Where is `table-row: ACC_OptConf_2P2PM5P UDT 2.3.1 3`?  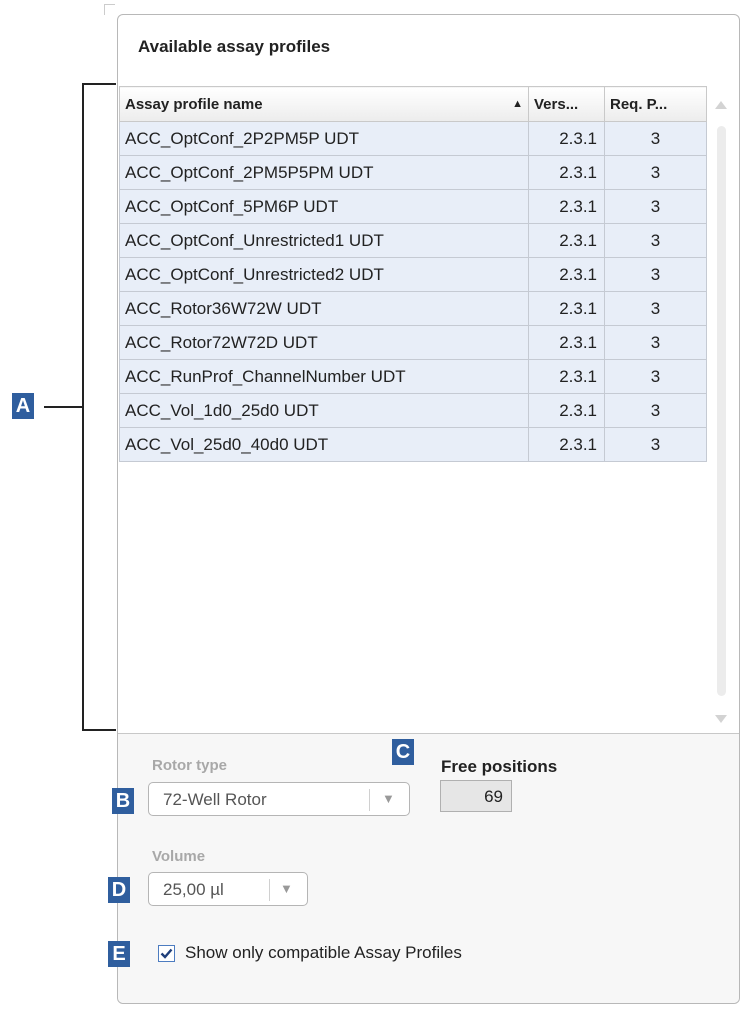
table-row: ACC_OptConf_2P2PM5P UDT 2.3.1 3 is located at coordinates (413, 138).